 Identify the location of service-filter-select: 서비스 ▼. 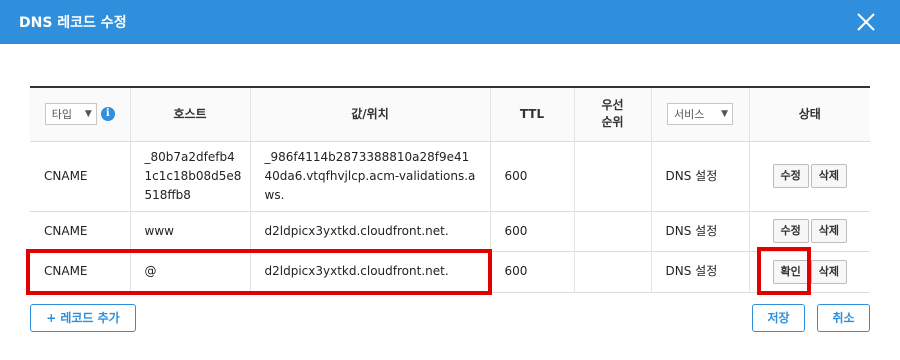
(700, 114).